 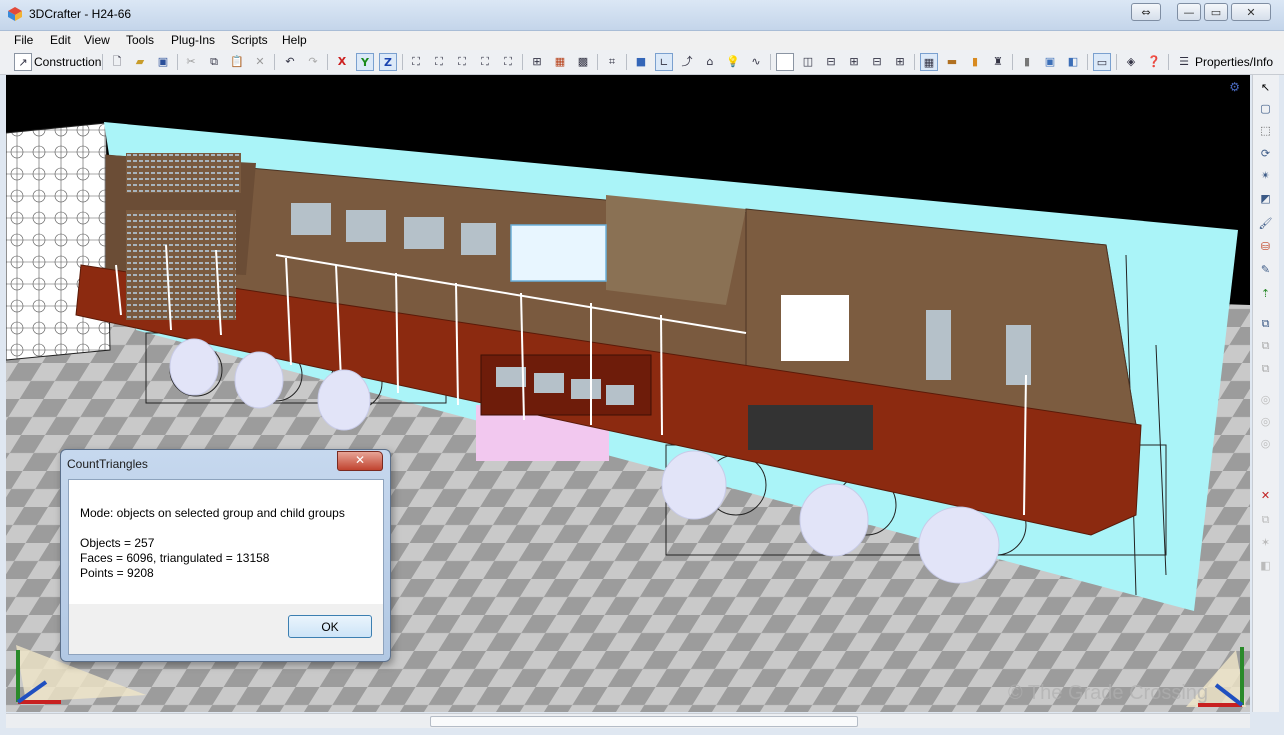 I want to click on paste-icon: 📋, so click(x=237, y=62).